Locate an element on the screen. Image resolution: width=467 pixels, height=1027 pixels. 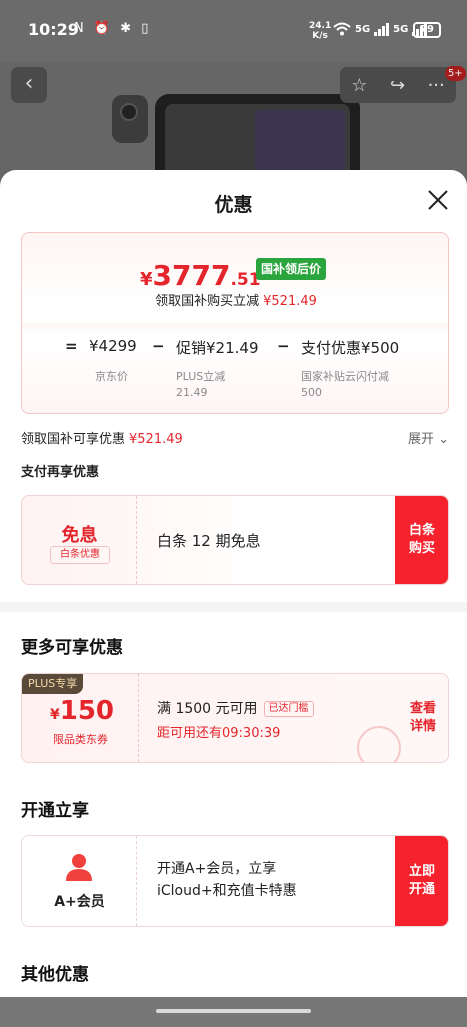
baitiao-buy-button: 白条 购买 is located at coordinates (421, 540).